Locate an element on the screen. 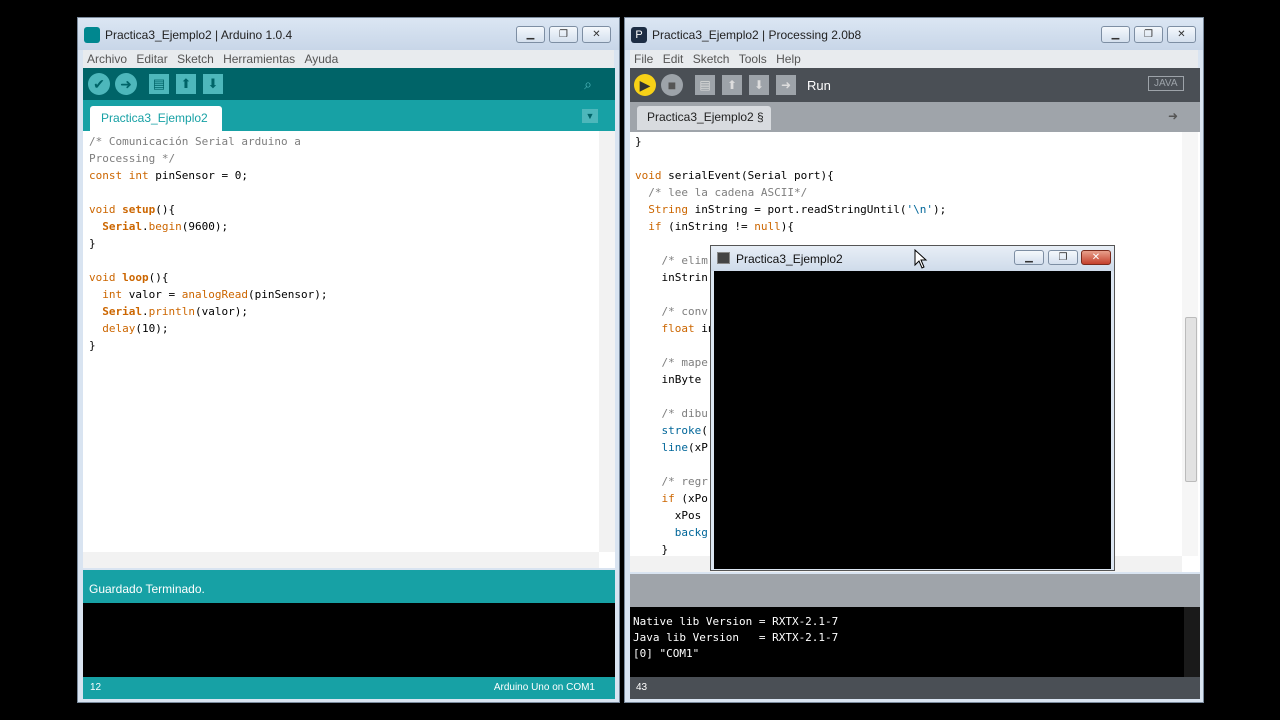 Image resolution: width=1280 pixels, height=720 pixels. arduino-board-label: Arduino Uno on COM1 is located at coordinates (544, 687).